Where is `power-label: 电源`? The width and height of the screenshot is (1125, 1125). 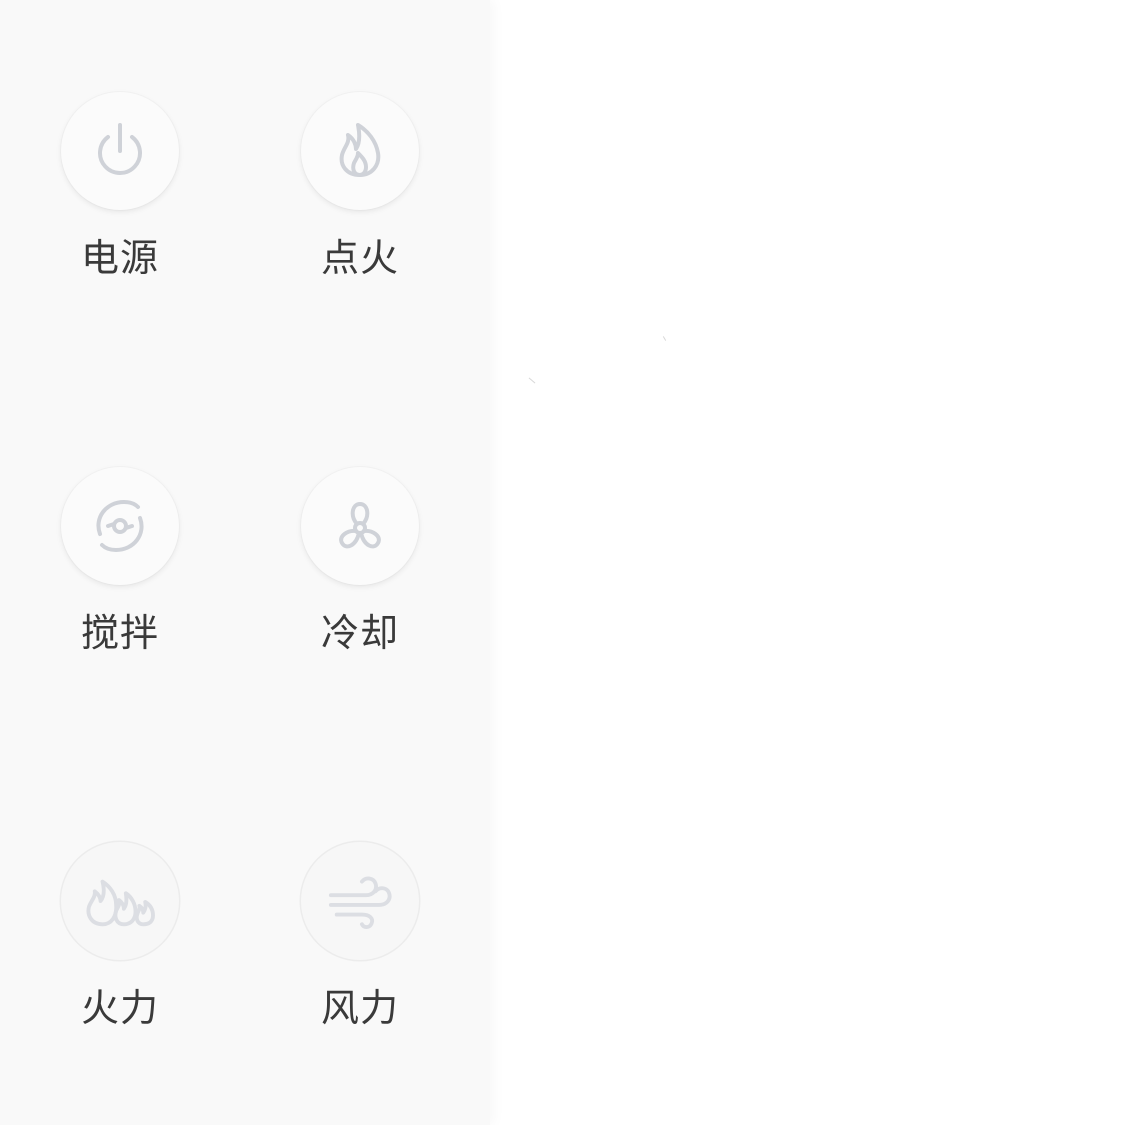 power-label: 电源 is located at coordinates (119, 258).